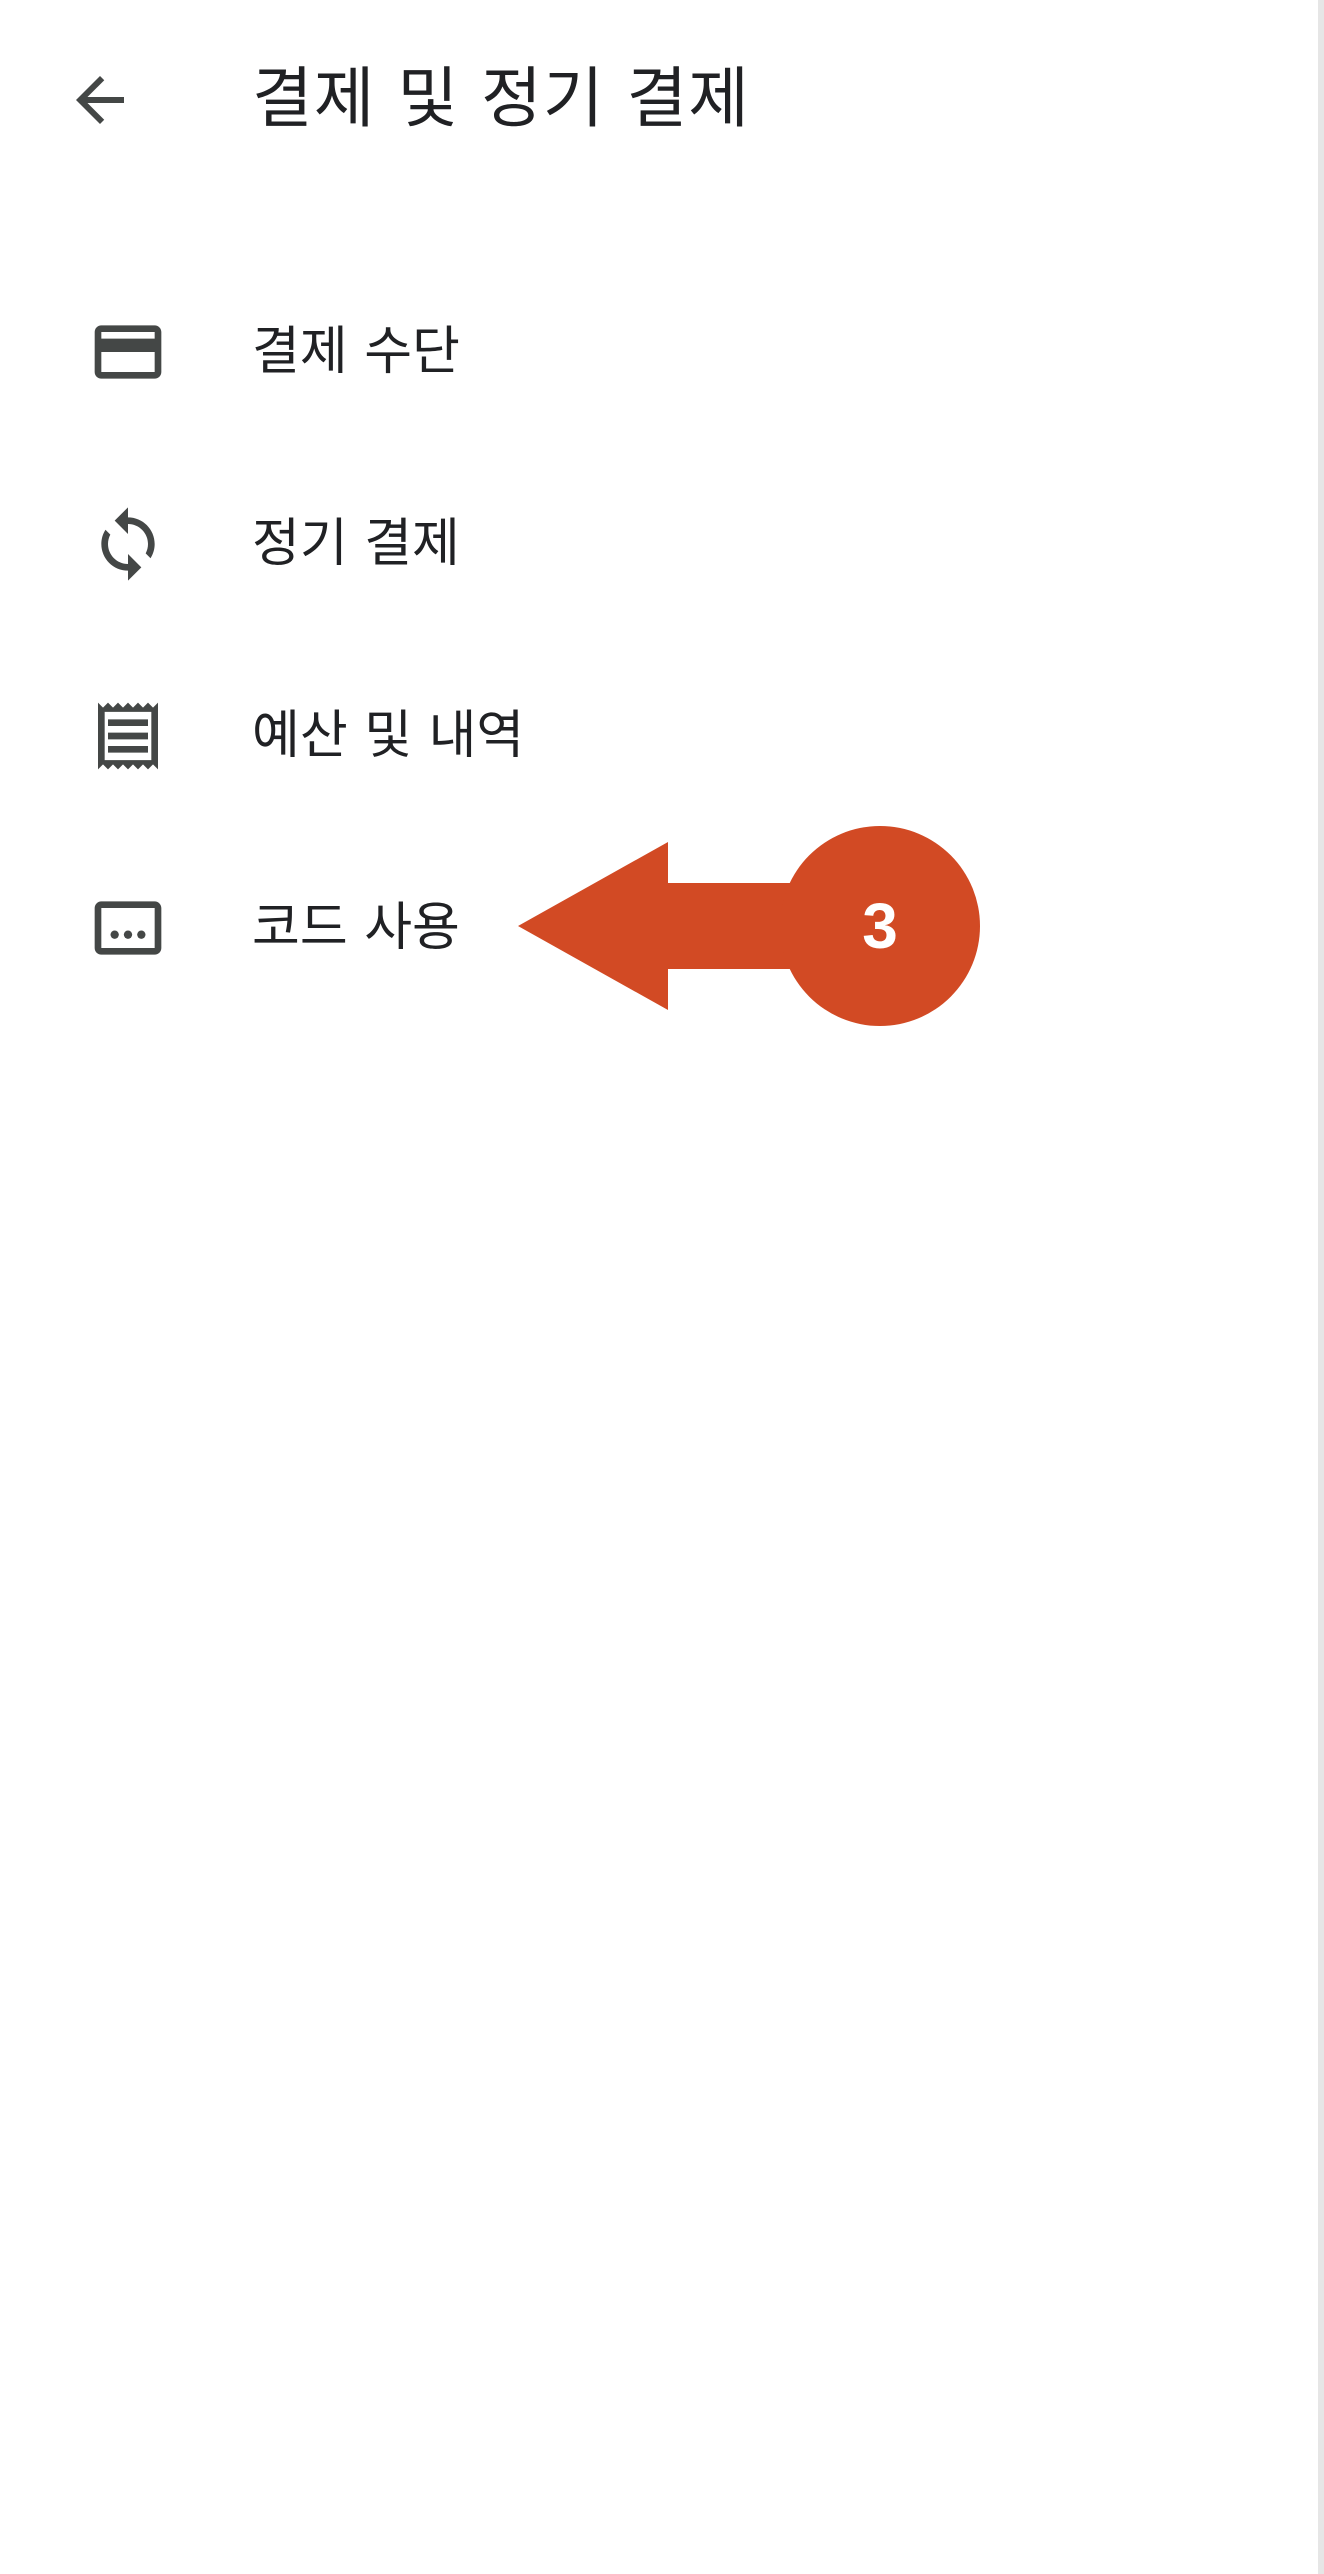  What do you see at coordinates (1321, 1287) in the screenshot?
I see `screen-edge` at bounding box center [1321, 1287].